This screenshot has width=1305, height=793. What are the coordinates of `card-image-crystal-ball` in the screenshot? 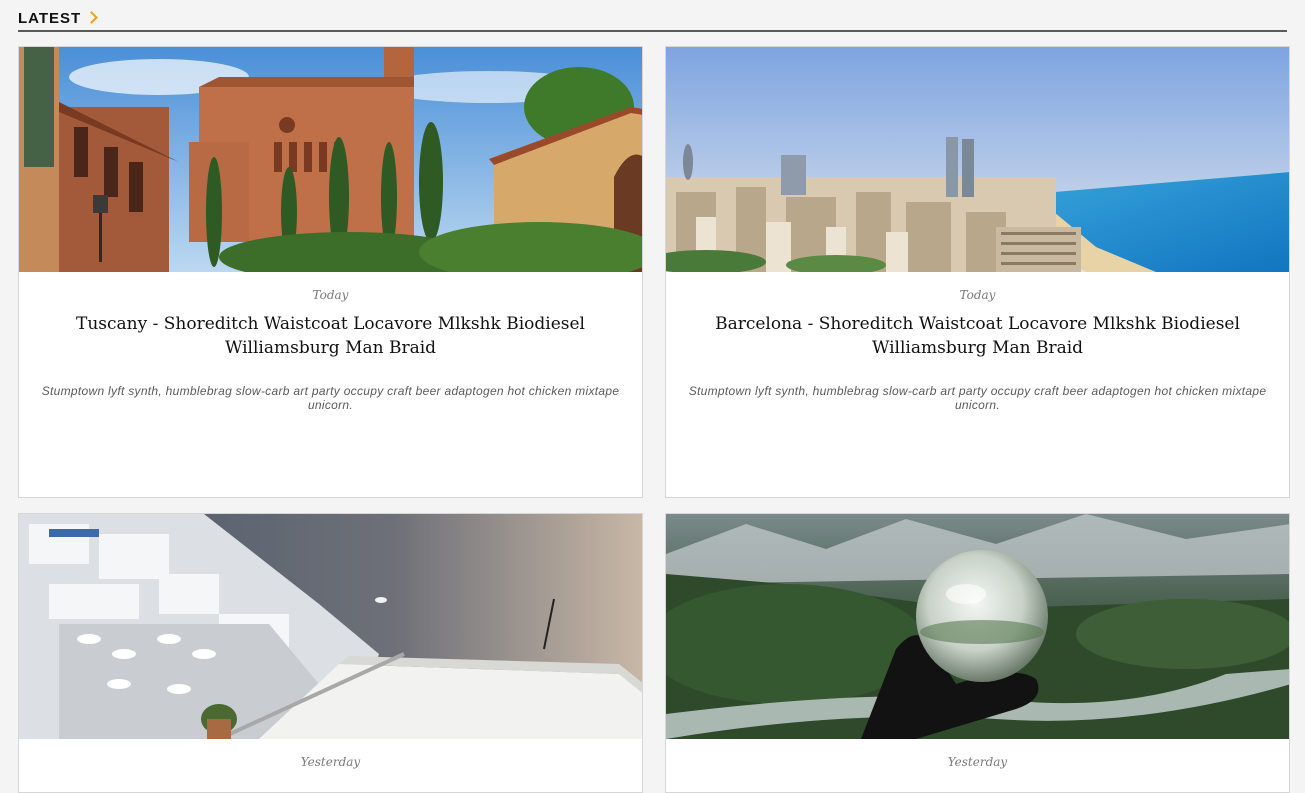 It's located at (977, 626).